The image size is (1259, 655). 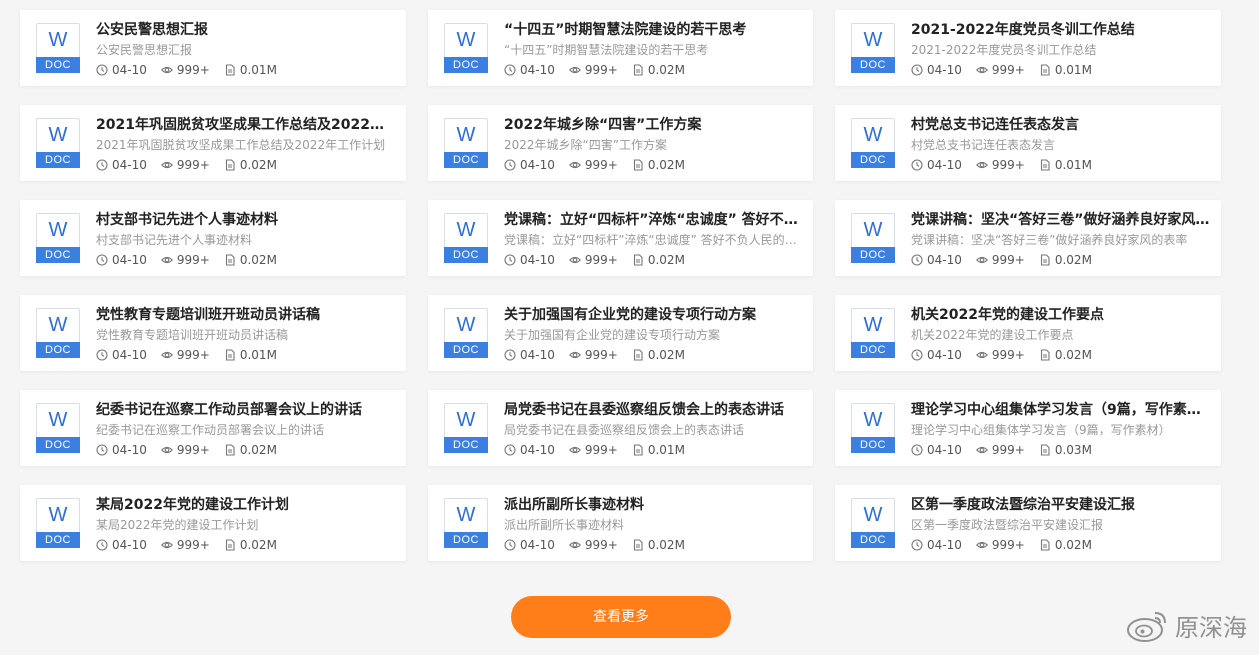 What do you see at coordinates (653, 220) in the screenshot?
I see `document-title: 党课稿：立好“四标杆”淬炼“忠诚度” 答好不负人民的时代答卷` at bounding box center [653, 220].